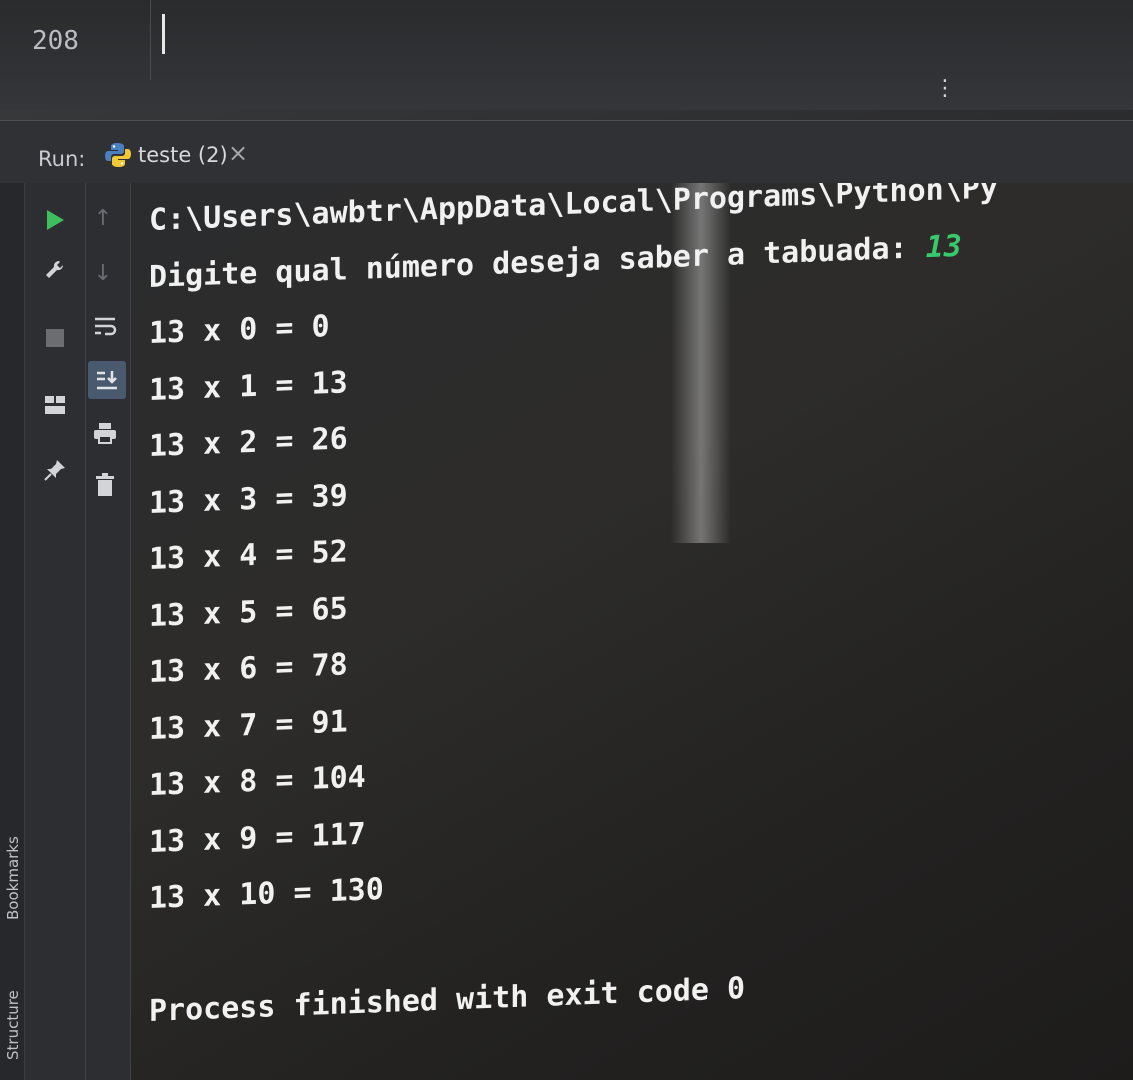 Image resolution: width=1133 pixels, height=1080 pixels. Describe the element at coordinates (55, 41) in the screenshot. I see `line-number: 208` at that location.